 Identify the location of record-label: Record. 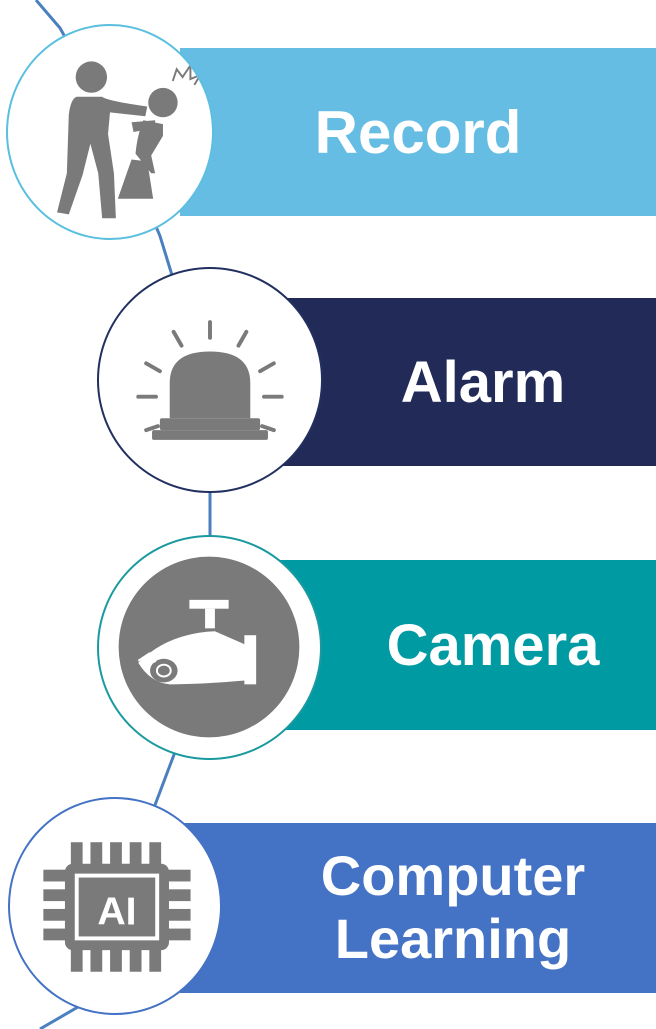
(418, 132).